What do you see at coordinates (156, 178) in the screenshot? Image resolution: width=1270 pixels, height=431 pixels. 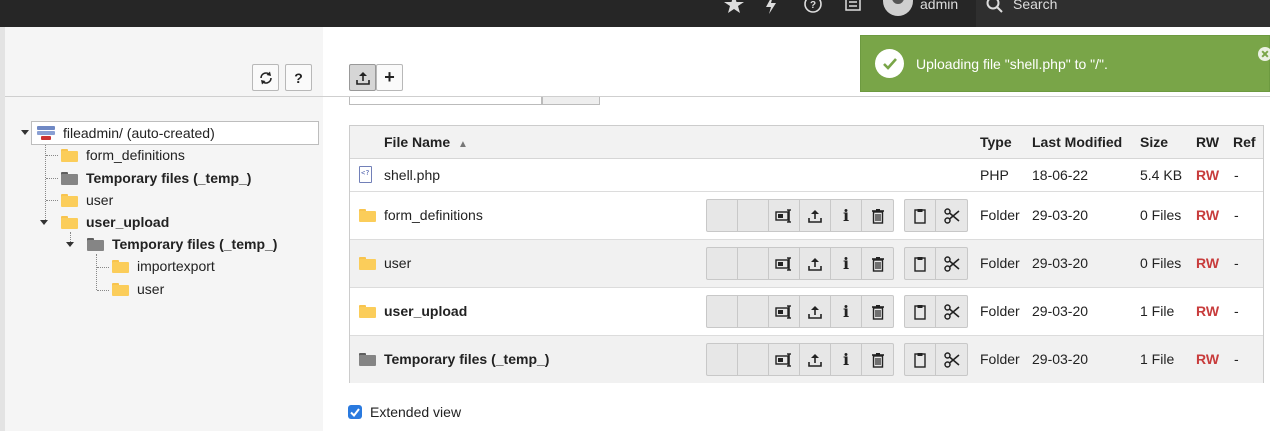 I see `tree-item-temp: Temporary files (_temp_)` at bounding box center [156, 178].